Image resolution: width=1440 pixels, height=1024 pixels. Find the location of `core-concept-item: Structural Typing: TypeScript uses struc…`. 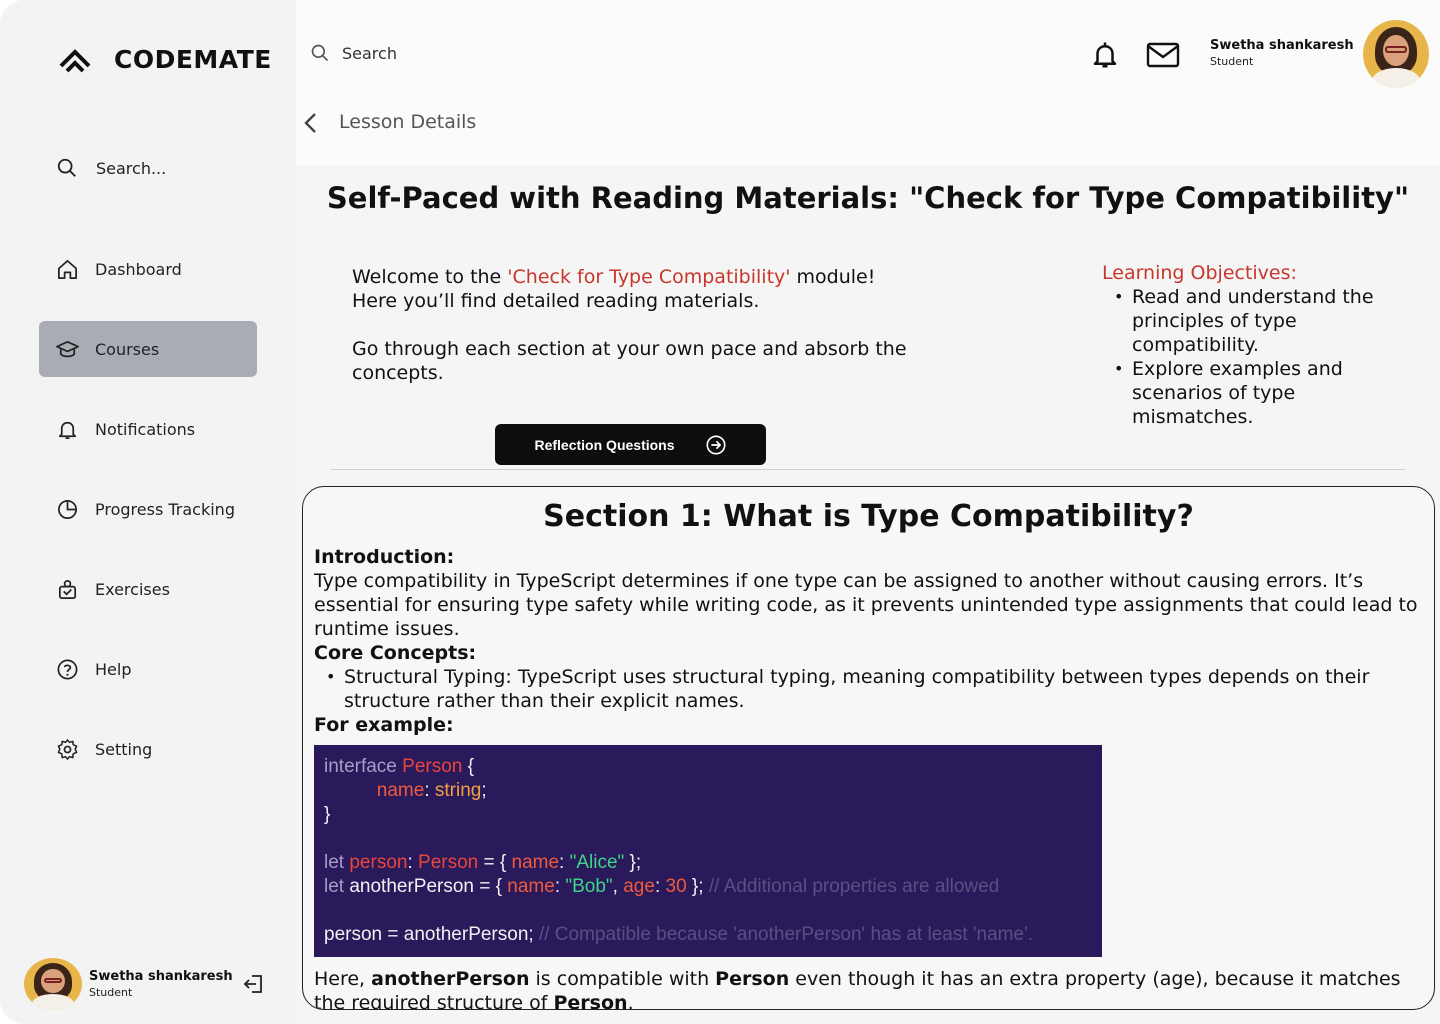

core-concept-item: Structural Typing: TypeScript uses struc… is located at coordinates (875, 689).